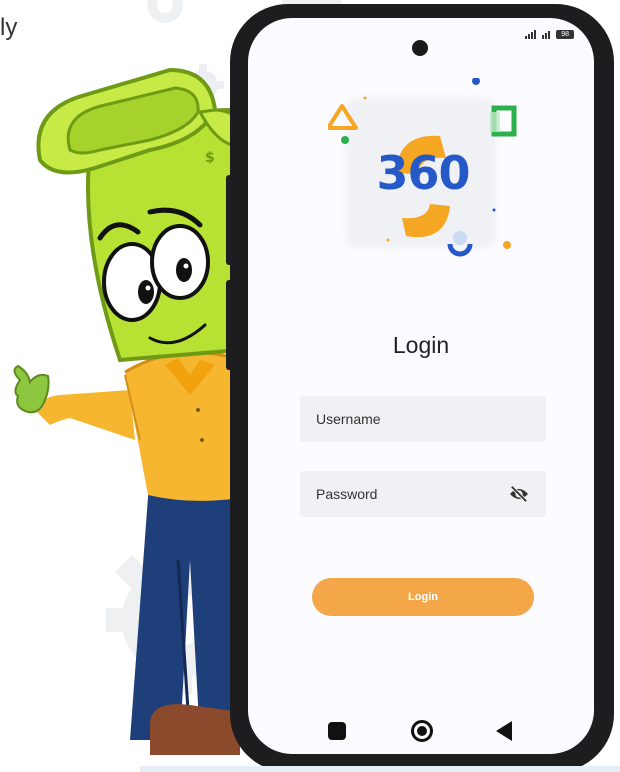 Image resolution: width=620 pixels, height=772 pixels. I want to click on circle-icon, so click(422, 731).